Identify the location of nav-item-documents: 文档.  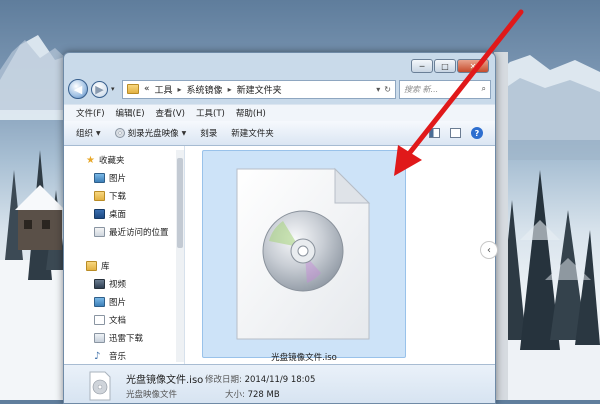
(110, 320).